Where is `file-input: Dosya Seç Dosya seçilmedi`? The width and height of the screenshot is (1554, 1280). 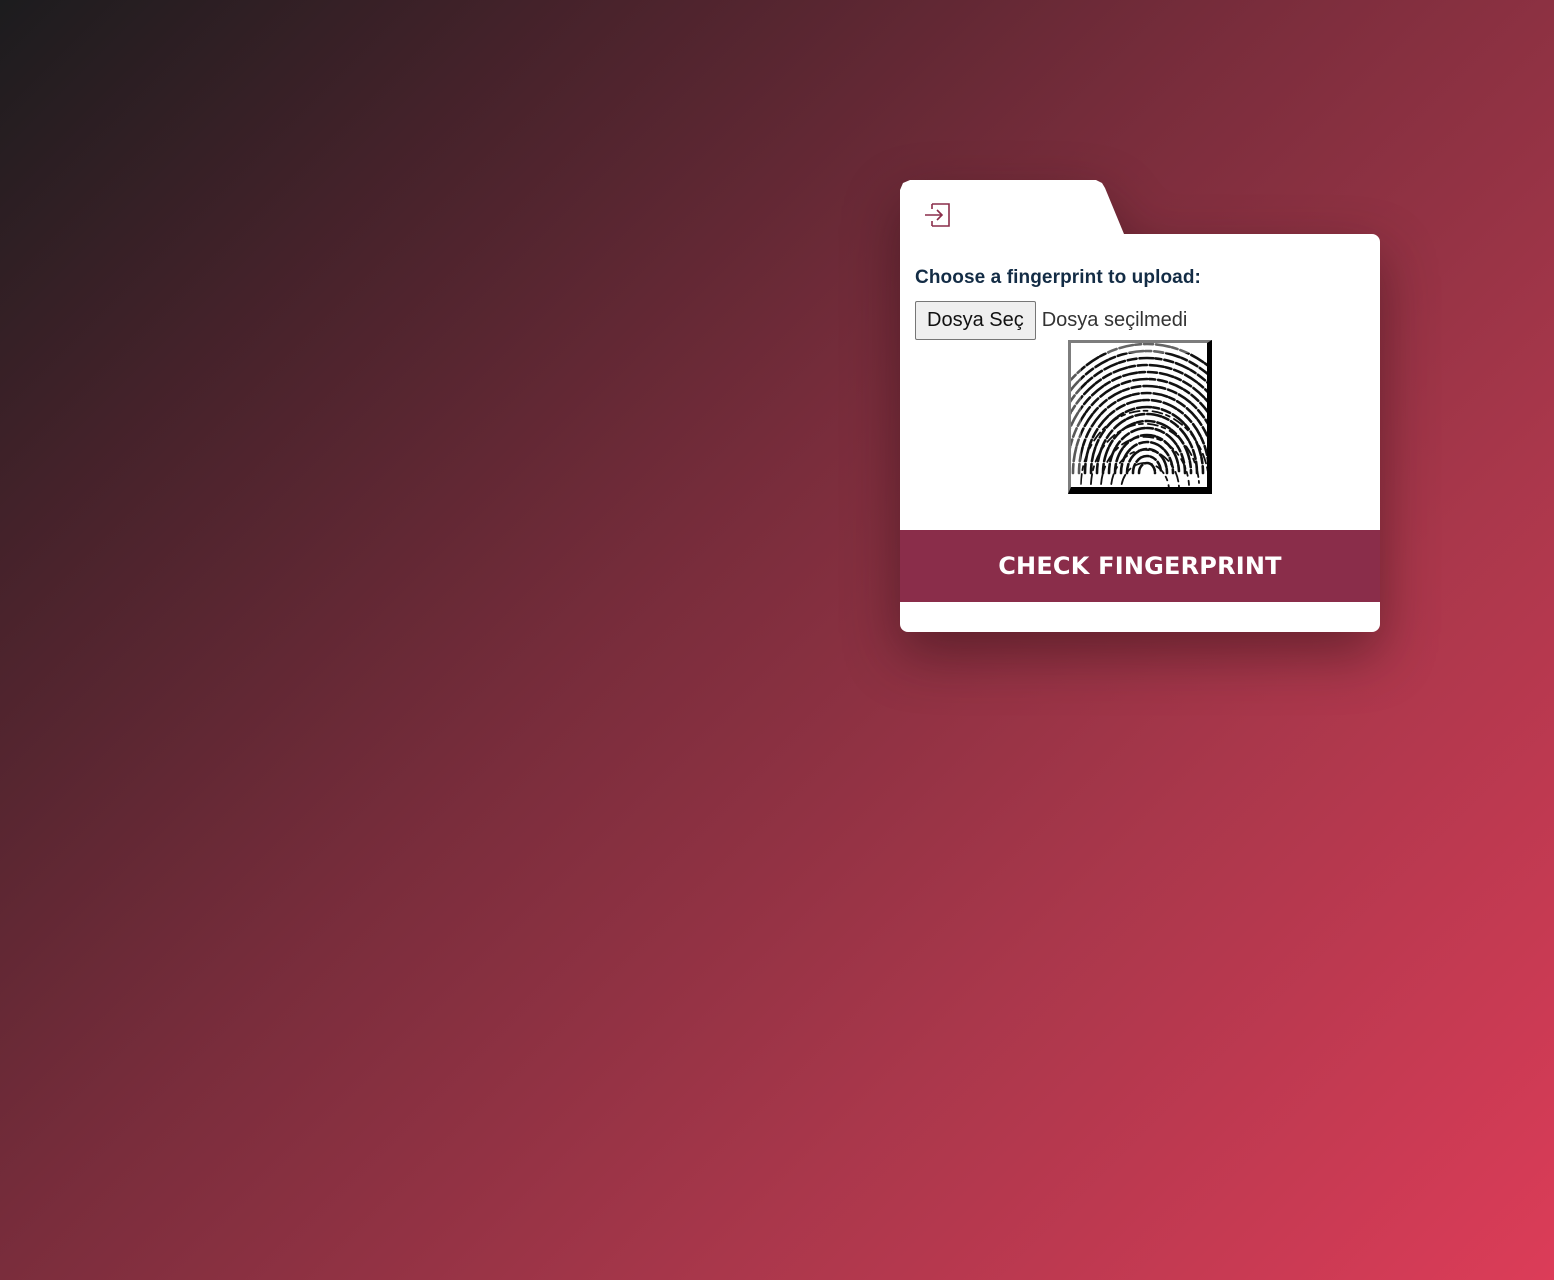
file-input: Dosya Seç Dosya seçilmedi is located at coordinates (1051, 320).